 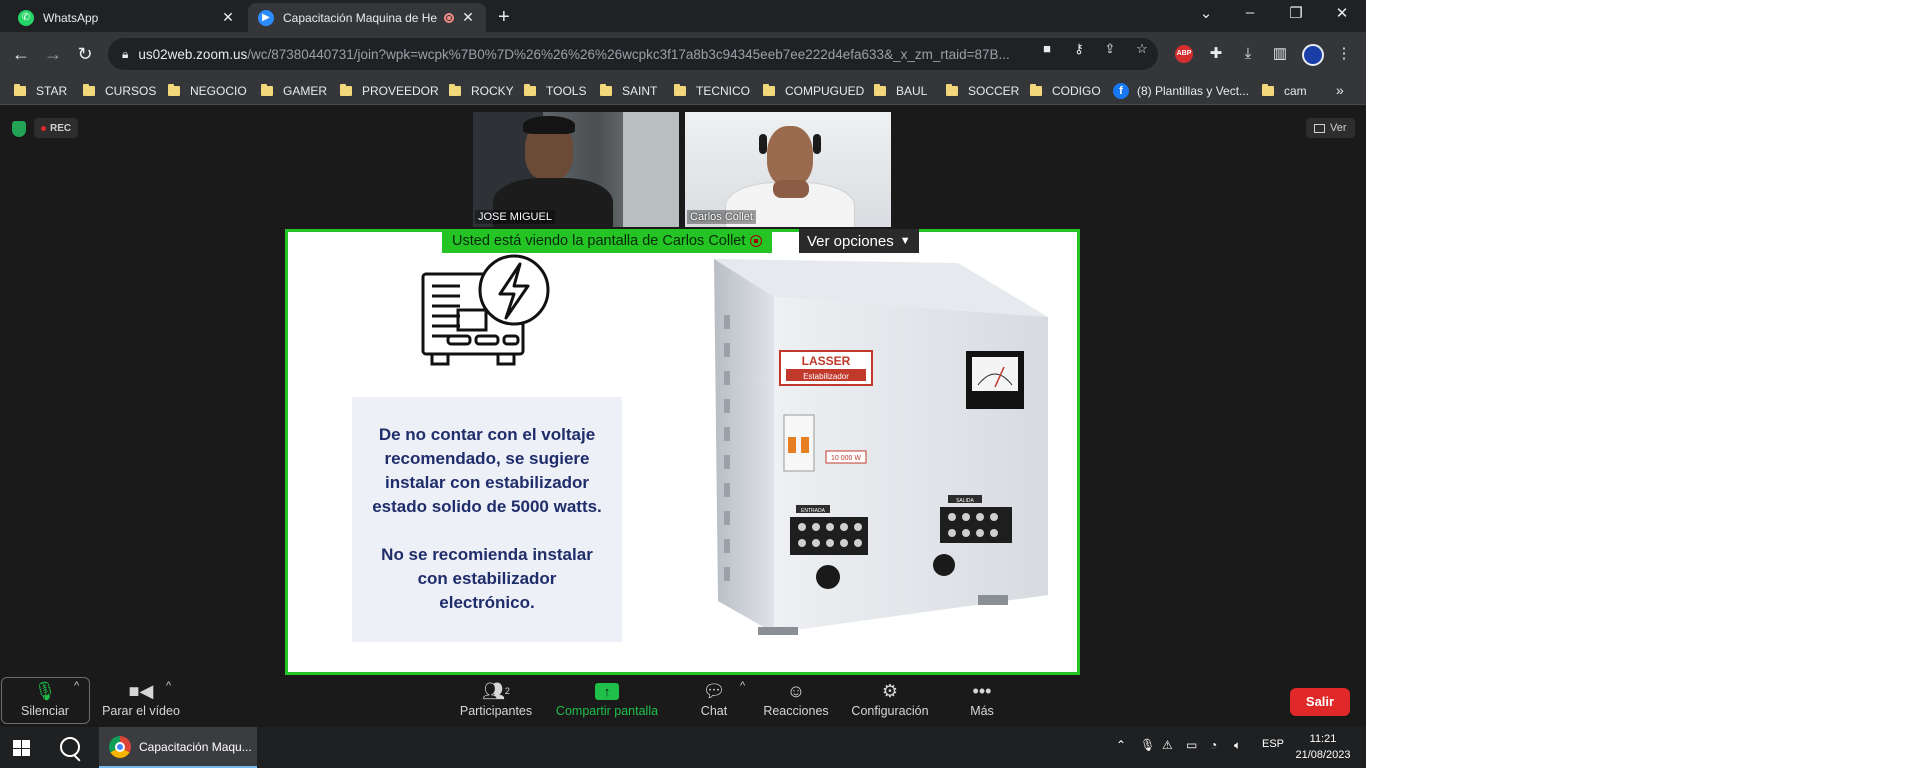 I want to click on share-screen-icon: ↑, so click(x=607, y=691).